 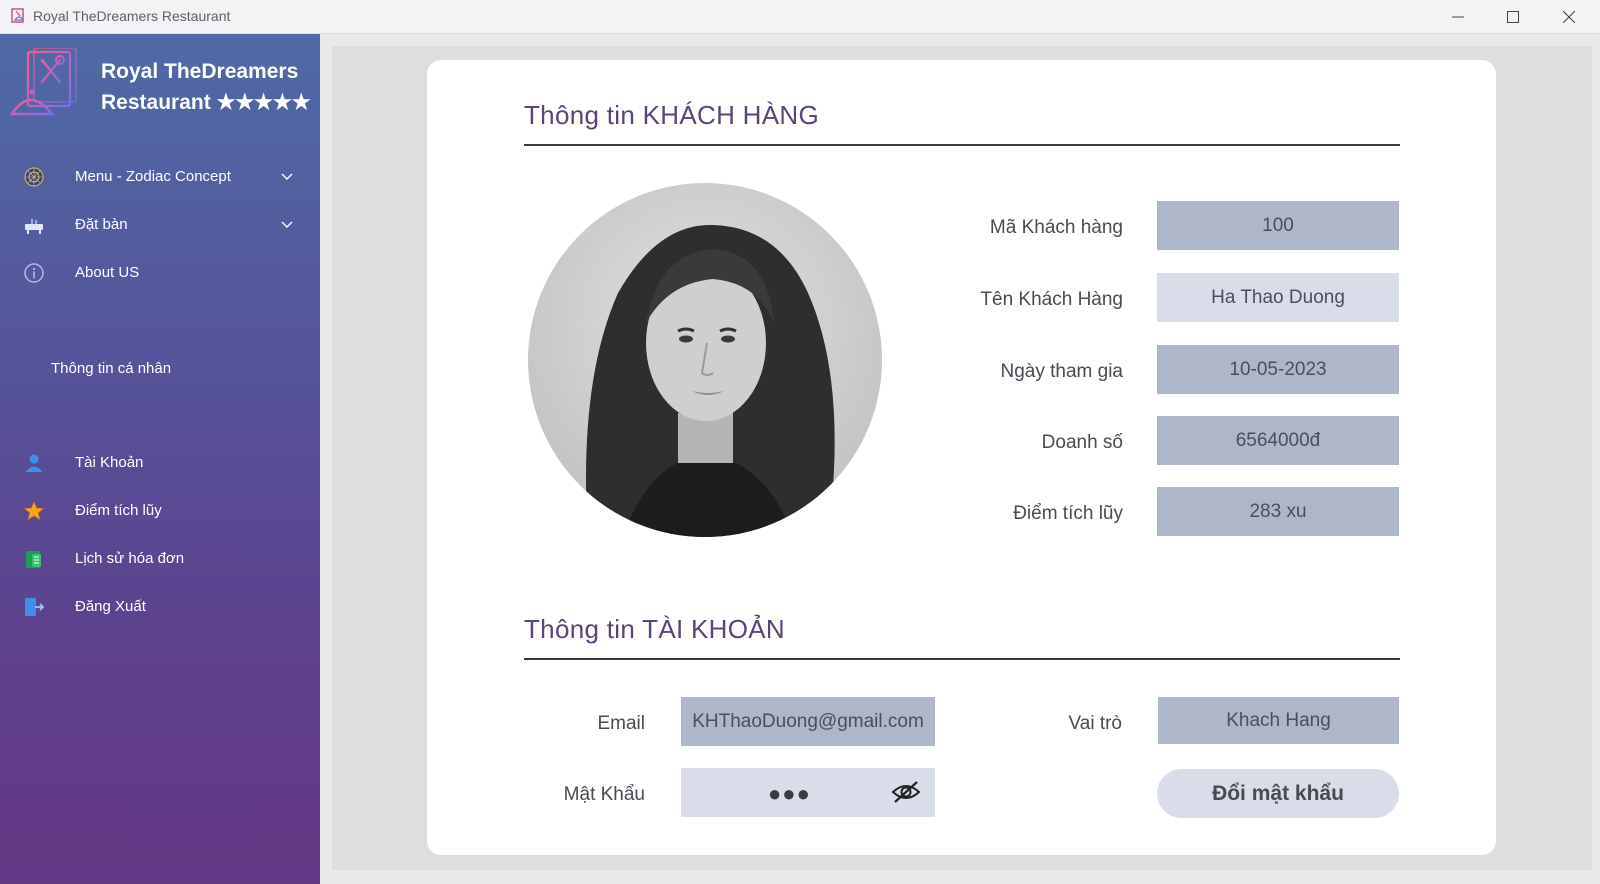 I want to click on sidebar-item-tai-khoan: Tài Khoản, so click(x=160, y=462).